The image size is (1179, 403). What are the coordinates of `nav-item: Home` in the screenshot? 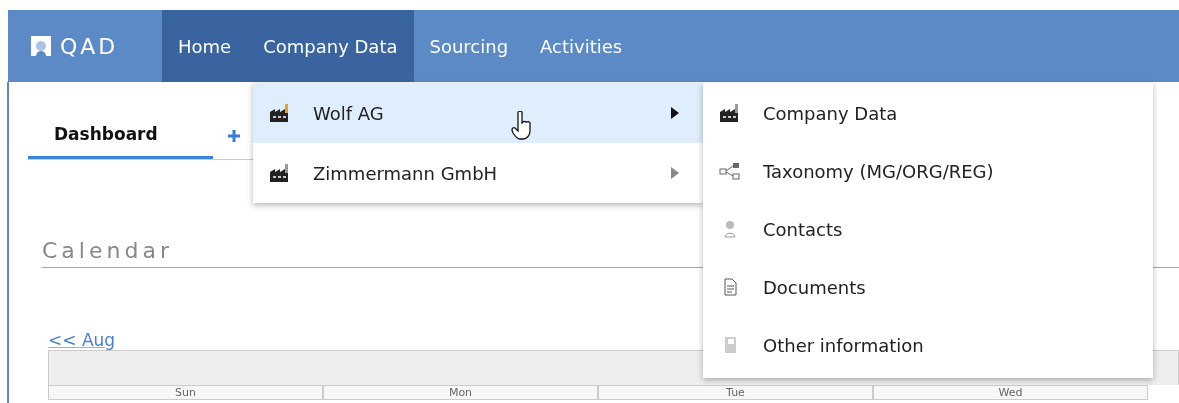 It's located at (205, 46).